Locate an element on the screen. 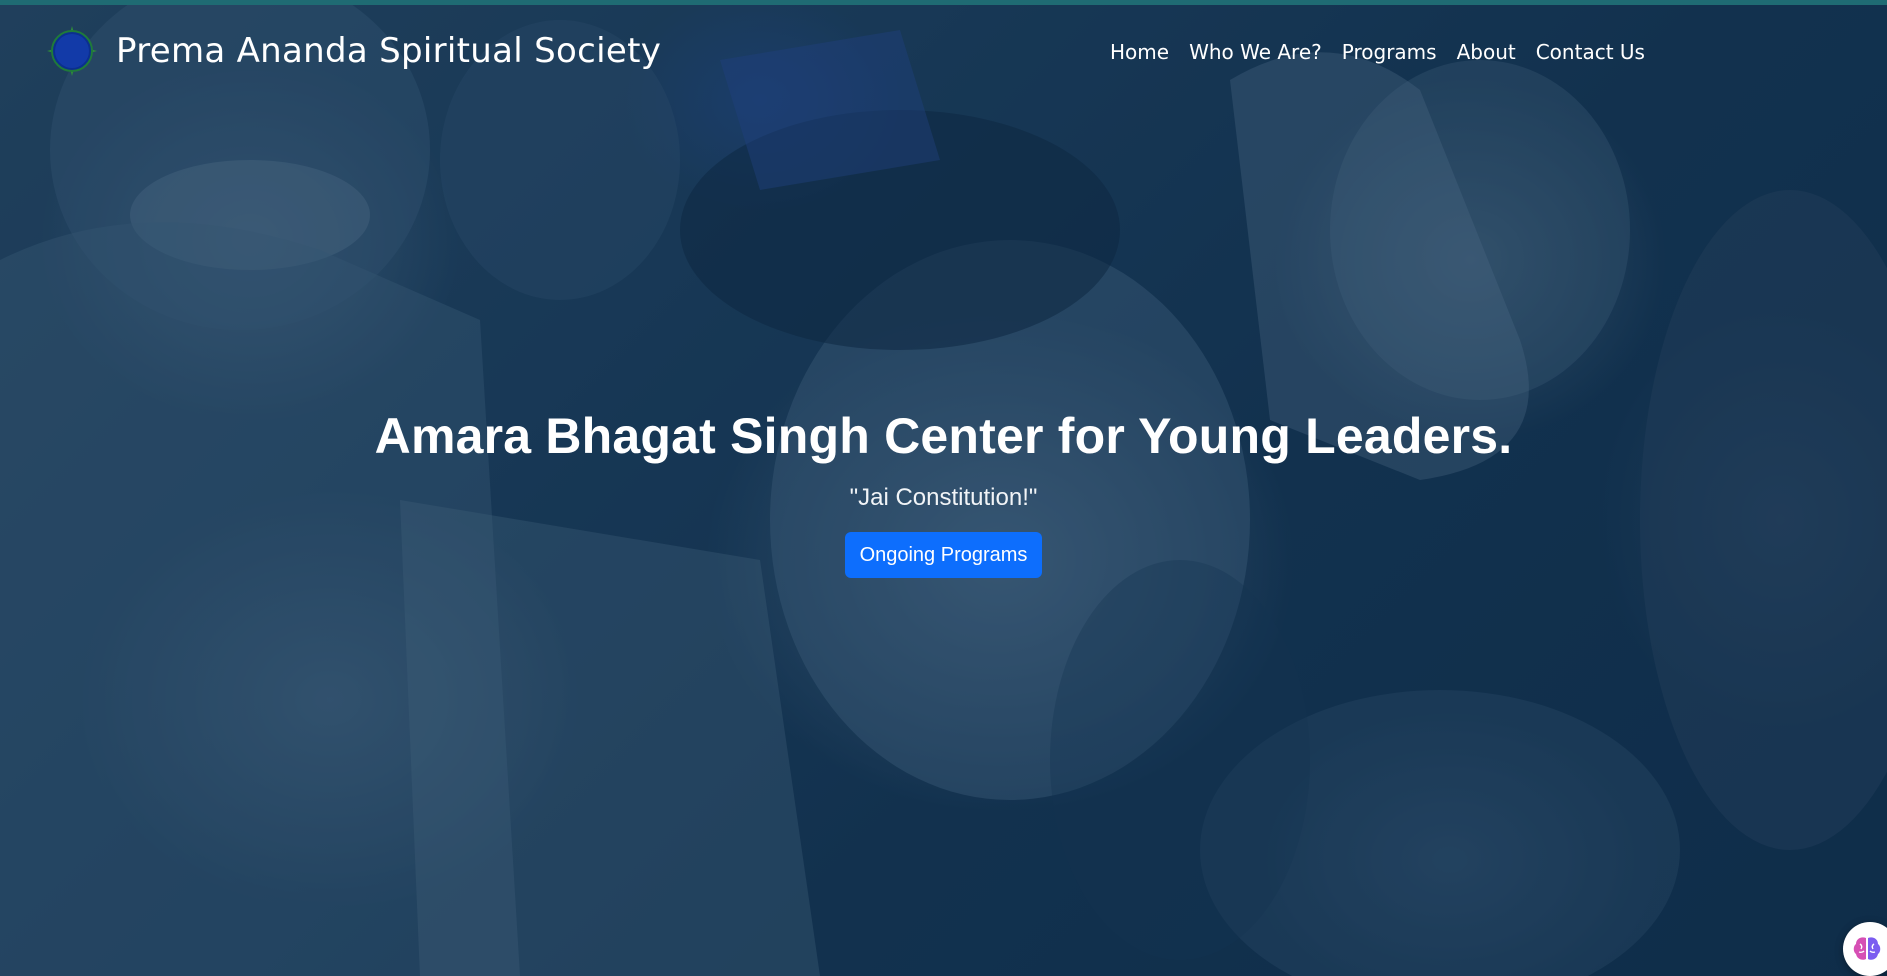  hero-subtitle: "Jai Constitution!" is located at coordinates (943, 497).